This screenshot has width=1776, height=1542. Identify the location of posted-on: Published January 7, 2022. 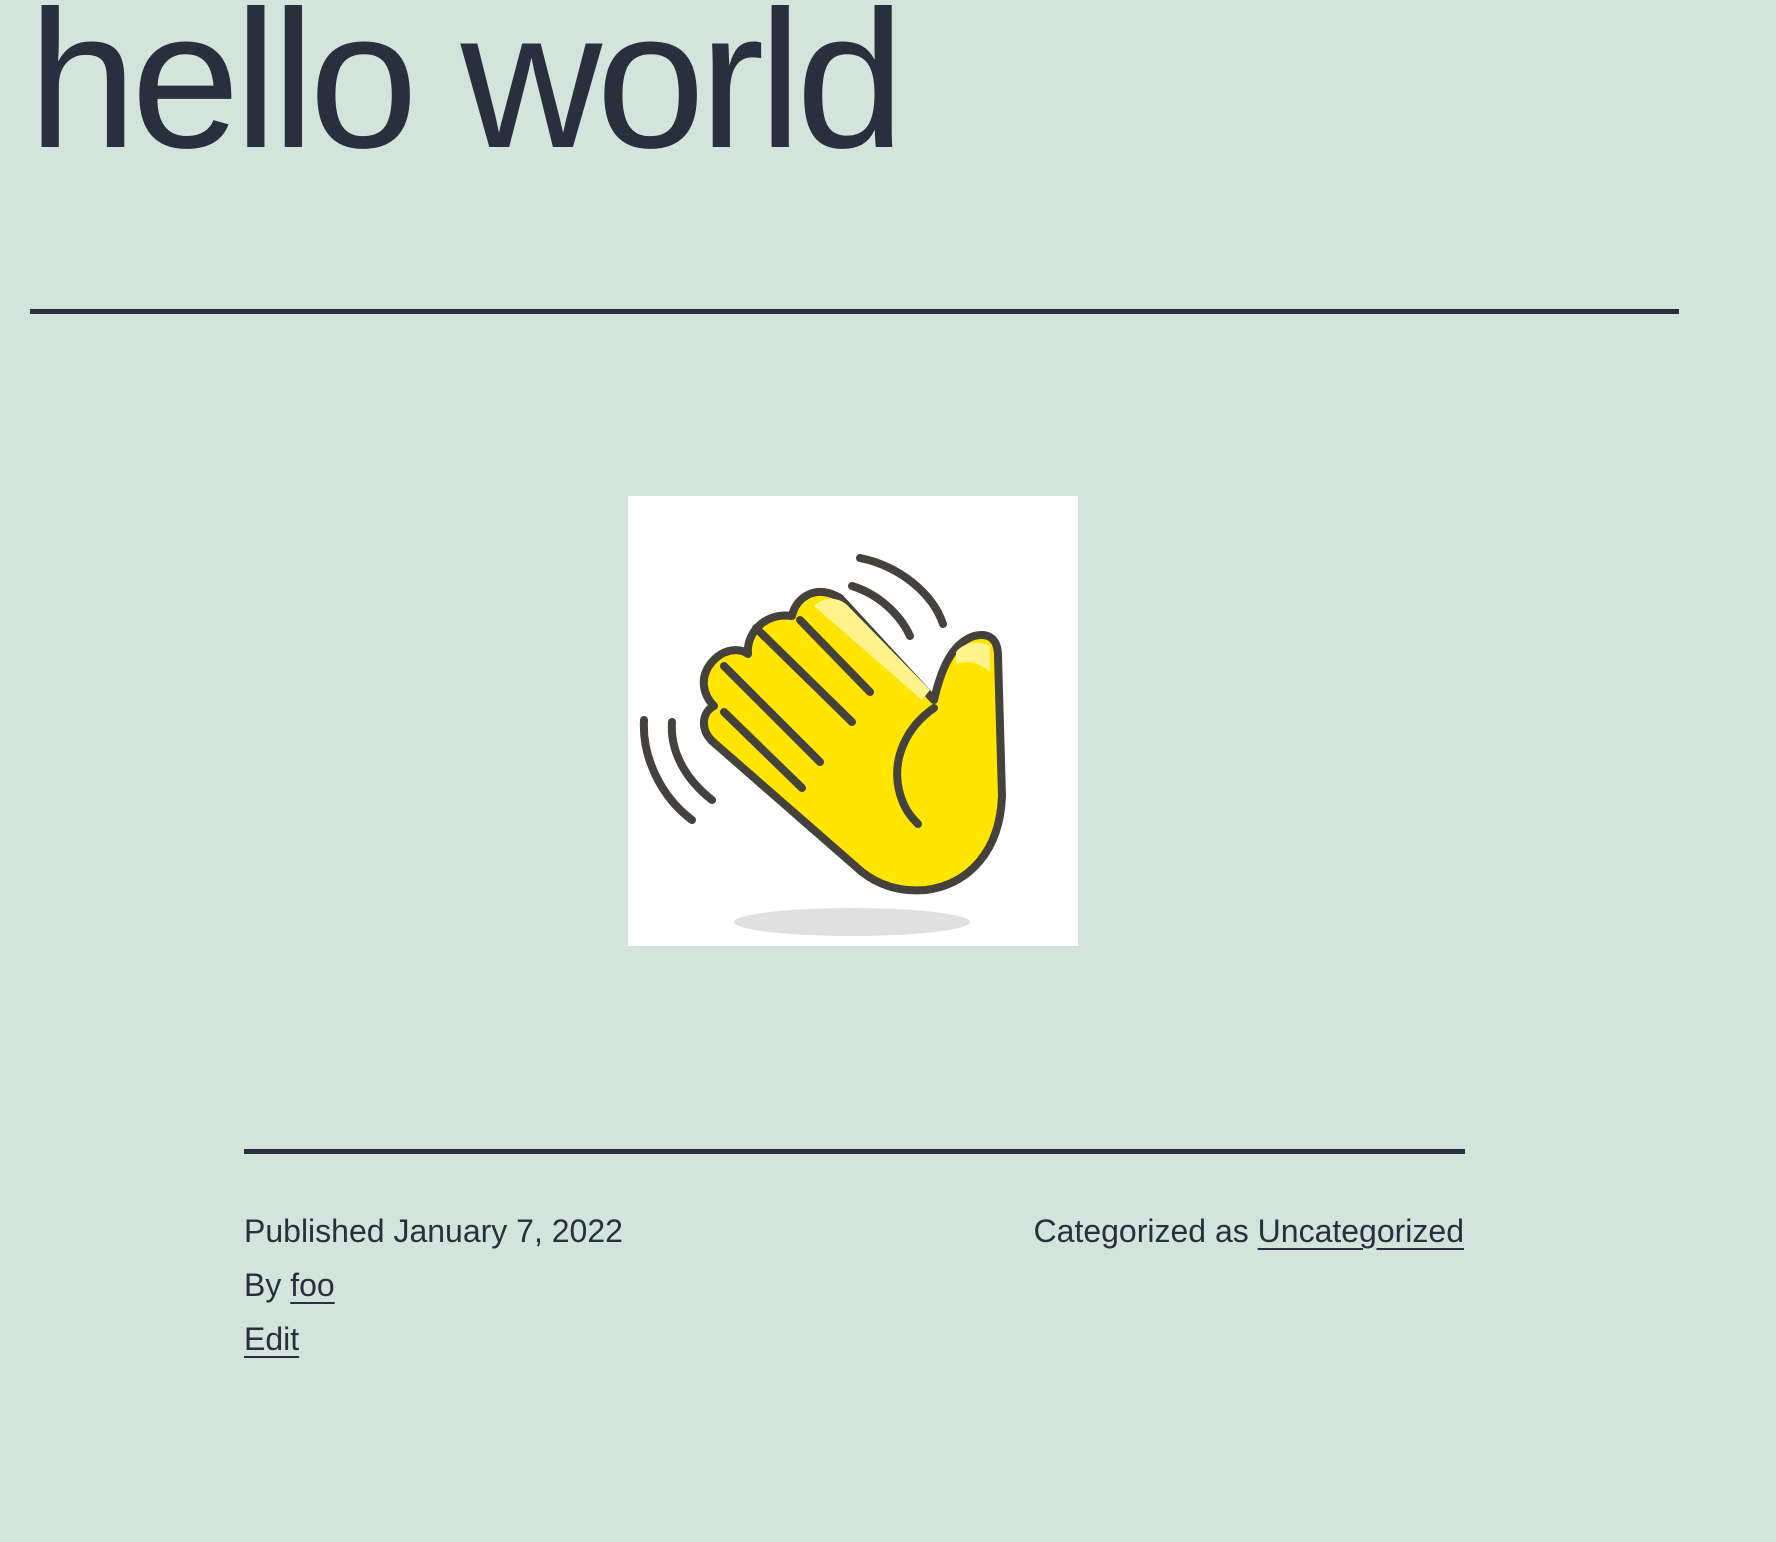
(433, 1231).